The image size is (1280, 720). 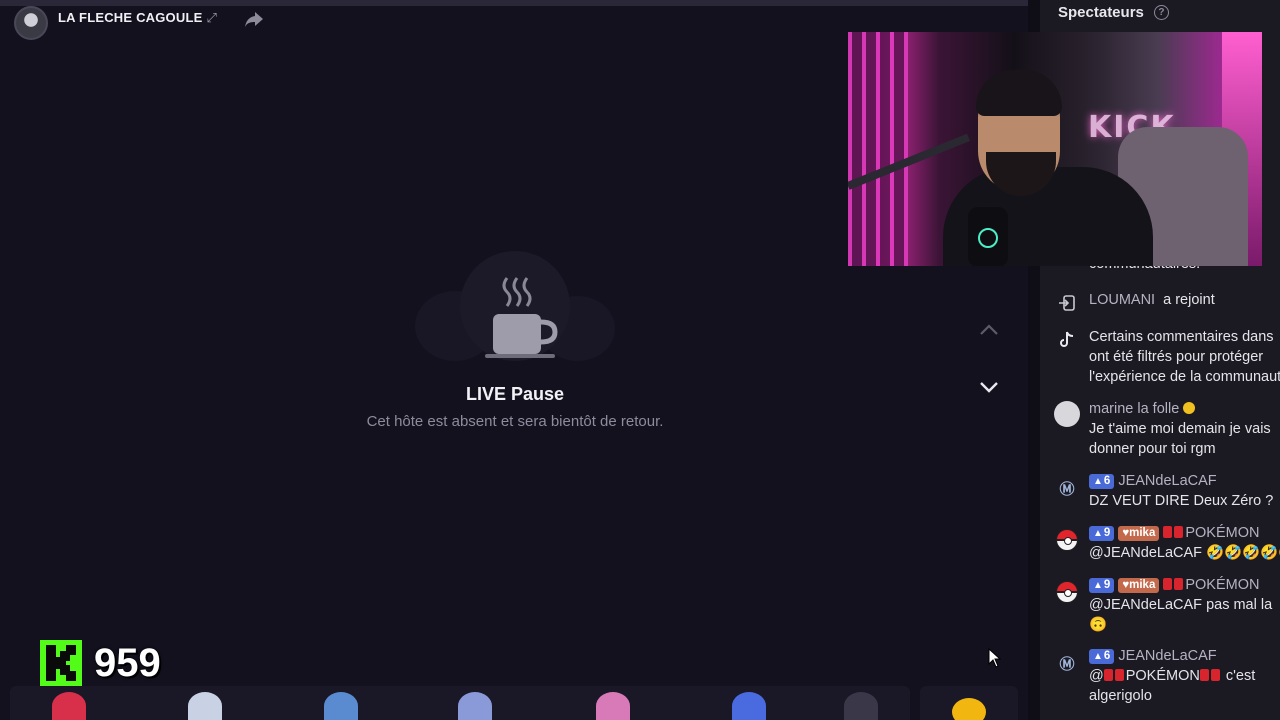 I want to click on host-name: LA FLECHE CAGOULE ⤢, so click(x=137, y=18).